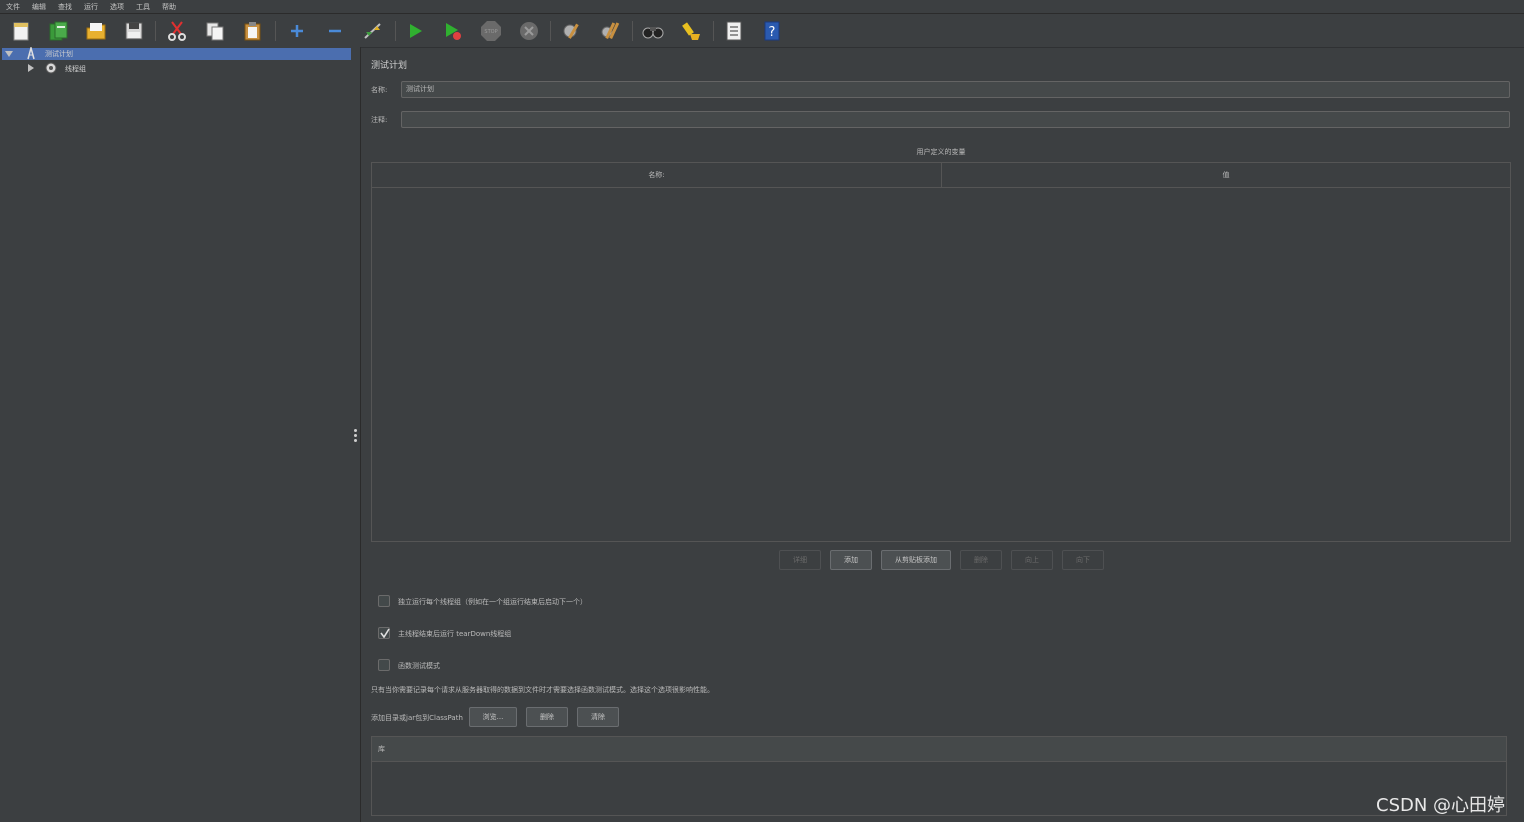  What do you see at coordinates (117, 7) in the screenshot?
I see `menu-options: 选项` at bounding box center [117, 7].